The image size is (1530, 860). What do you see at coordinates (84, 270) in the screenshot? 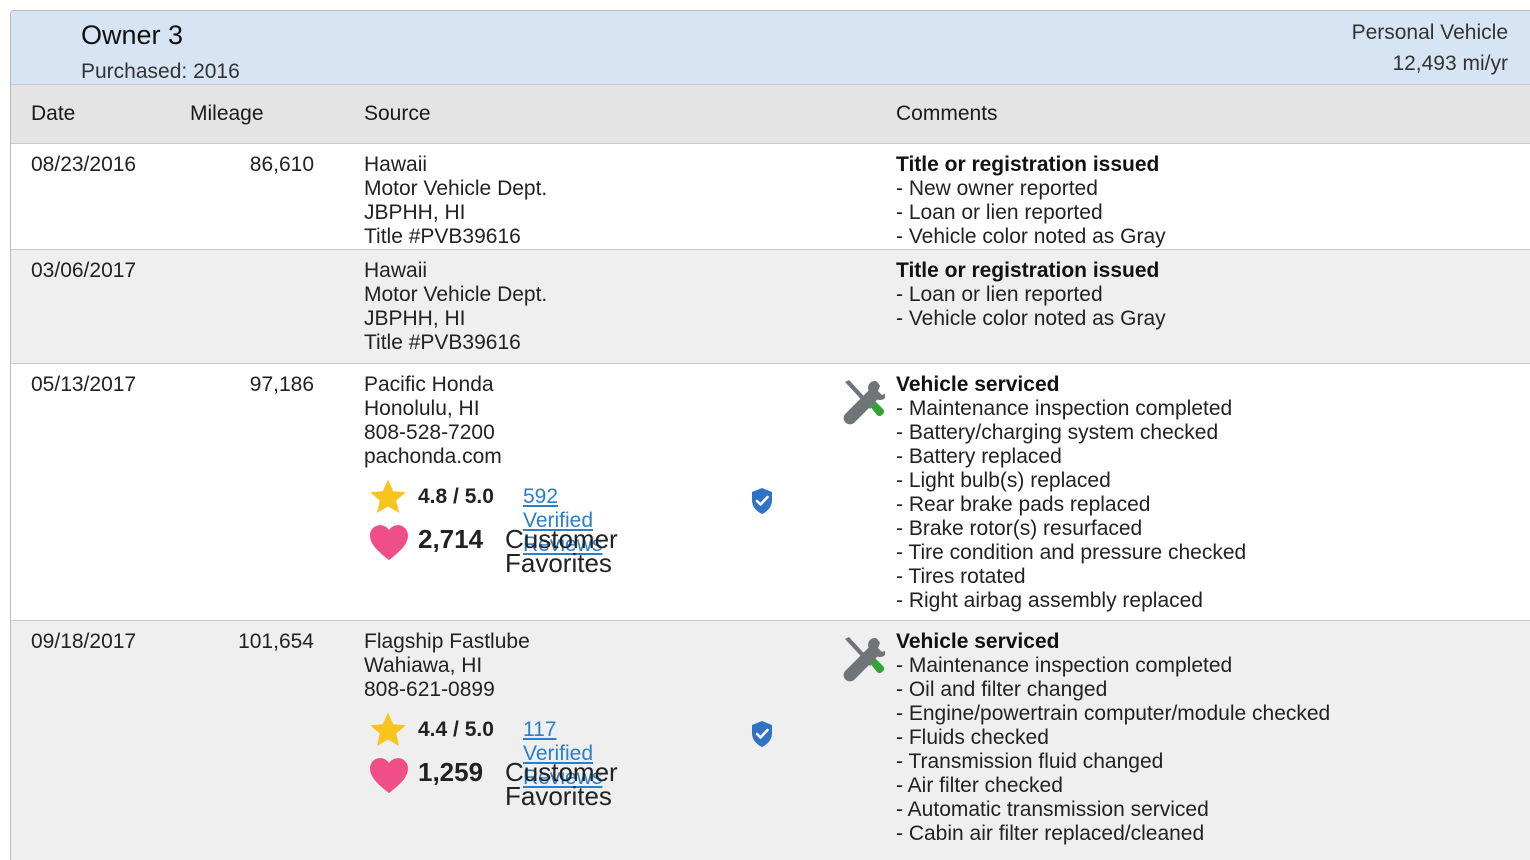
I see `row-date: 03/06/2017` at bounding box center [84, 270].